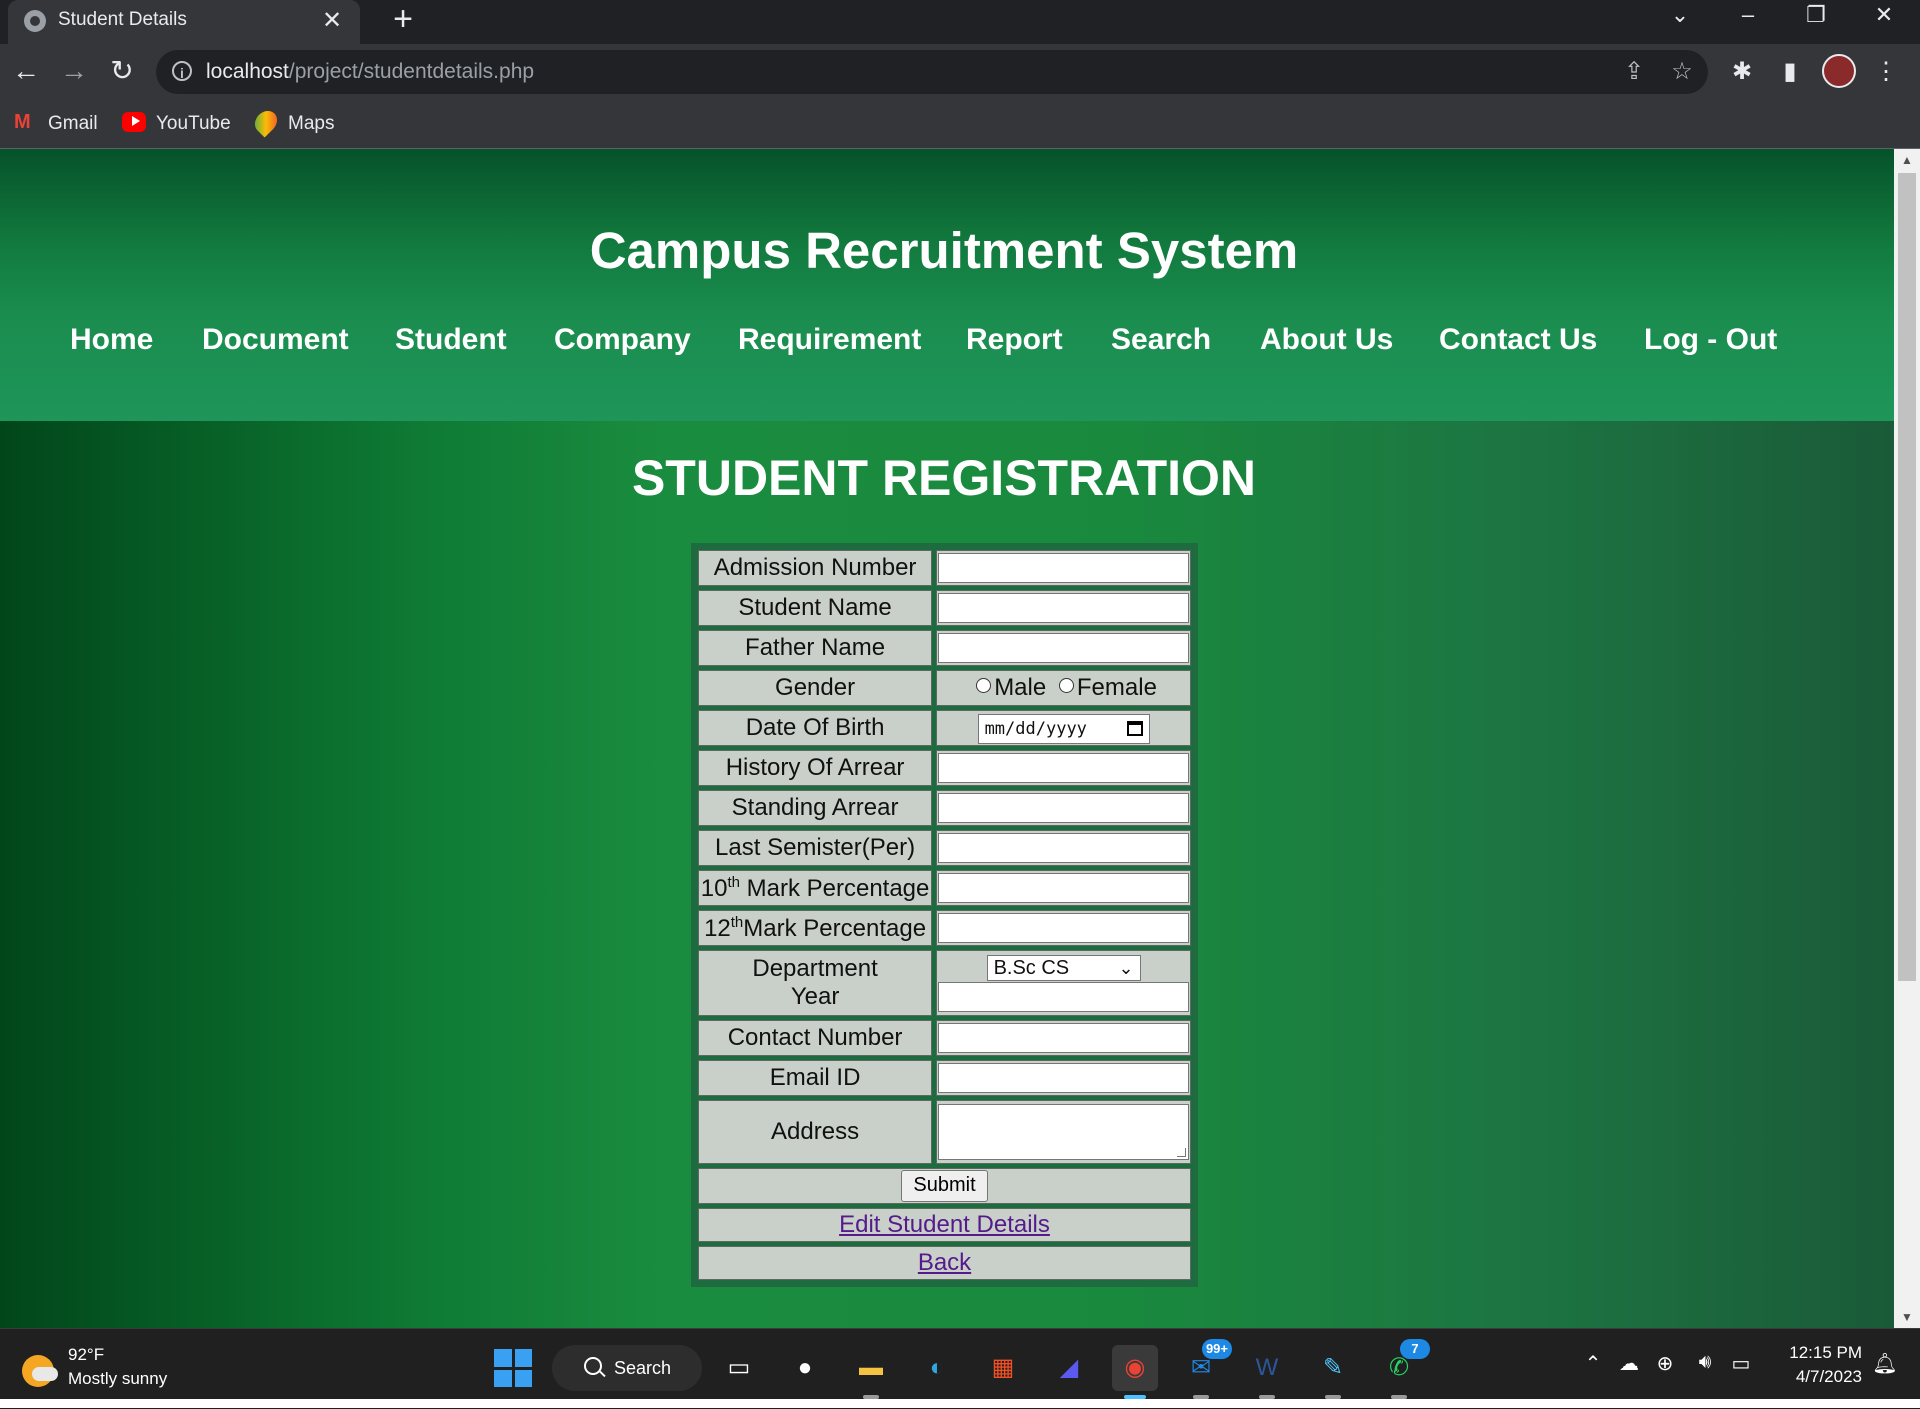 The width and height of the screenshot is (1920, 1409). What do you see at coordinates (1064, 608) in the screenshot?
I see `student-name-input` at bounding box center [1064, 608].